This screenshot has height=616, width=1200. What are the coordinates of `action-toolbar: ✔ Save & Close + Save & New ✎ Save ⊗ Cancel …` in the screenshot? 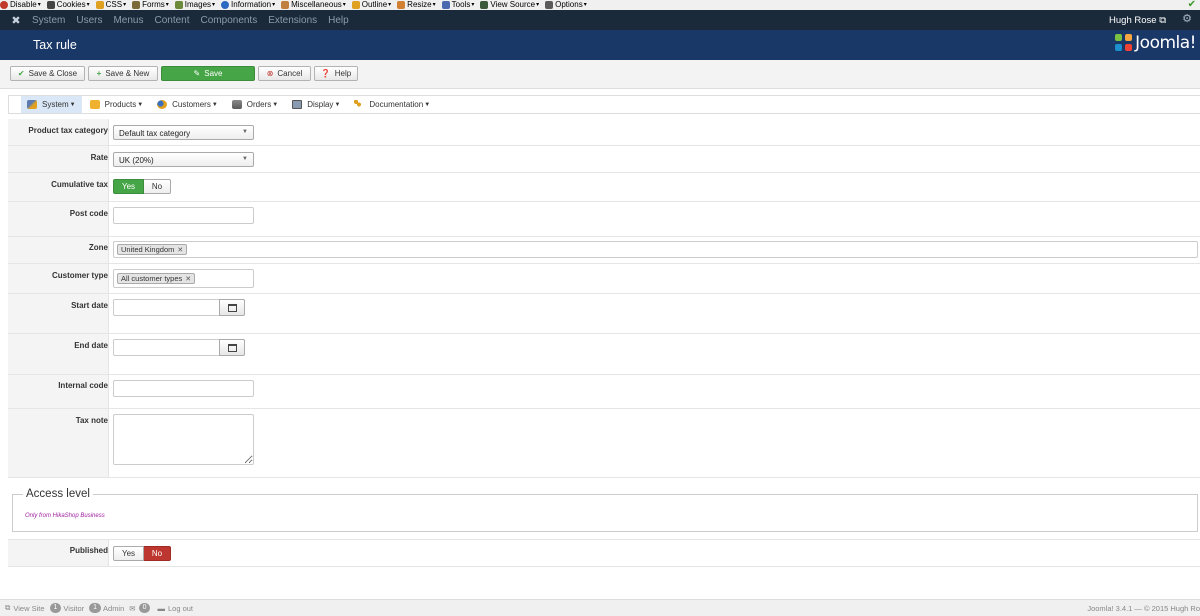 It's located at (600, 74).